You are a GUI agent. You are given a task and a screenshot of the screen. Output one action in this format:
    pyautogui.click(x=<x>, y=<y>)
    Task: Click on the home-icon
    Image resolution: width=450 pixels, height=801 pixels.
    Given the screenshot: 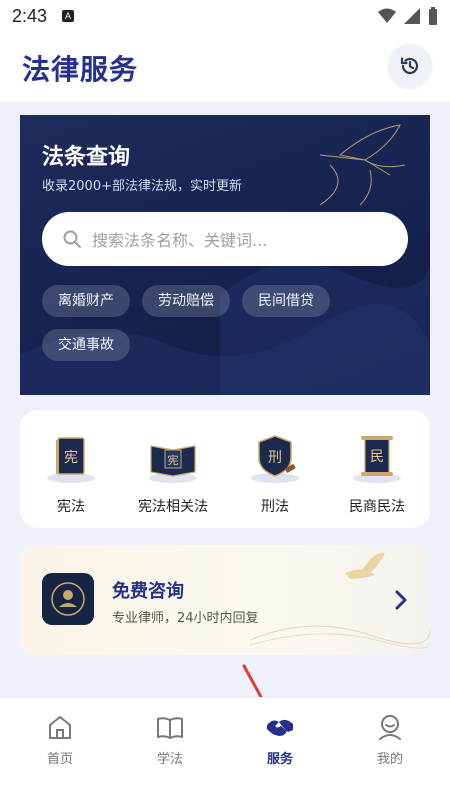 What is the action you would take?
    pyautogui.click(x=60, y=727)
    